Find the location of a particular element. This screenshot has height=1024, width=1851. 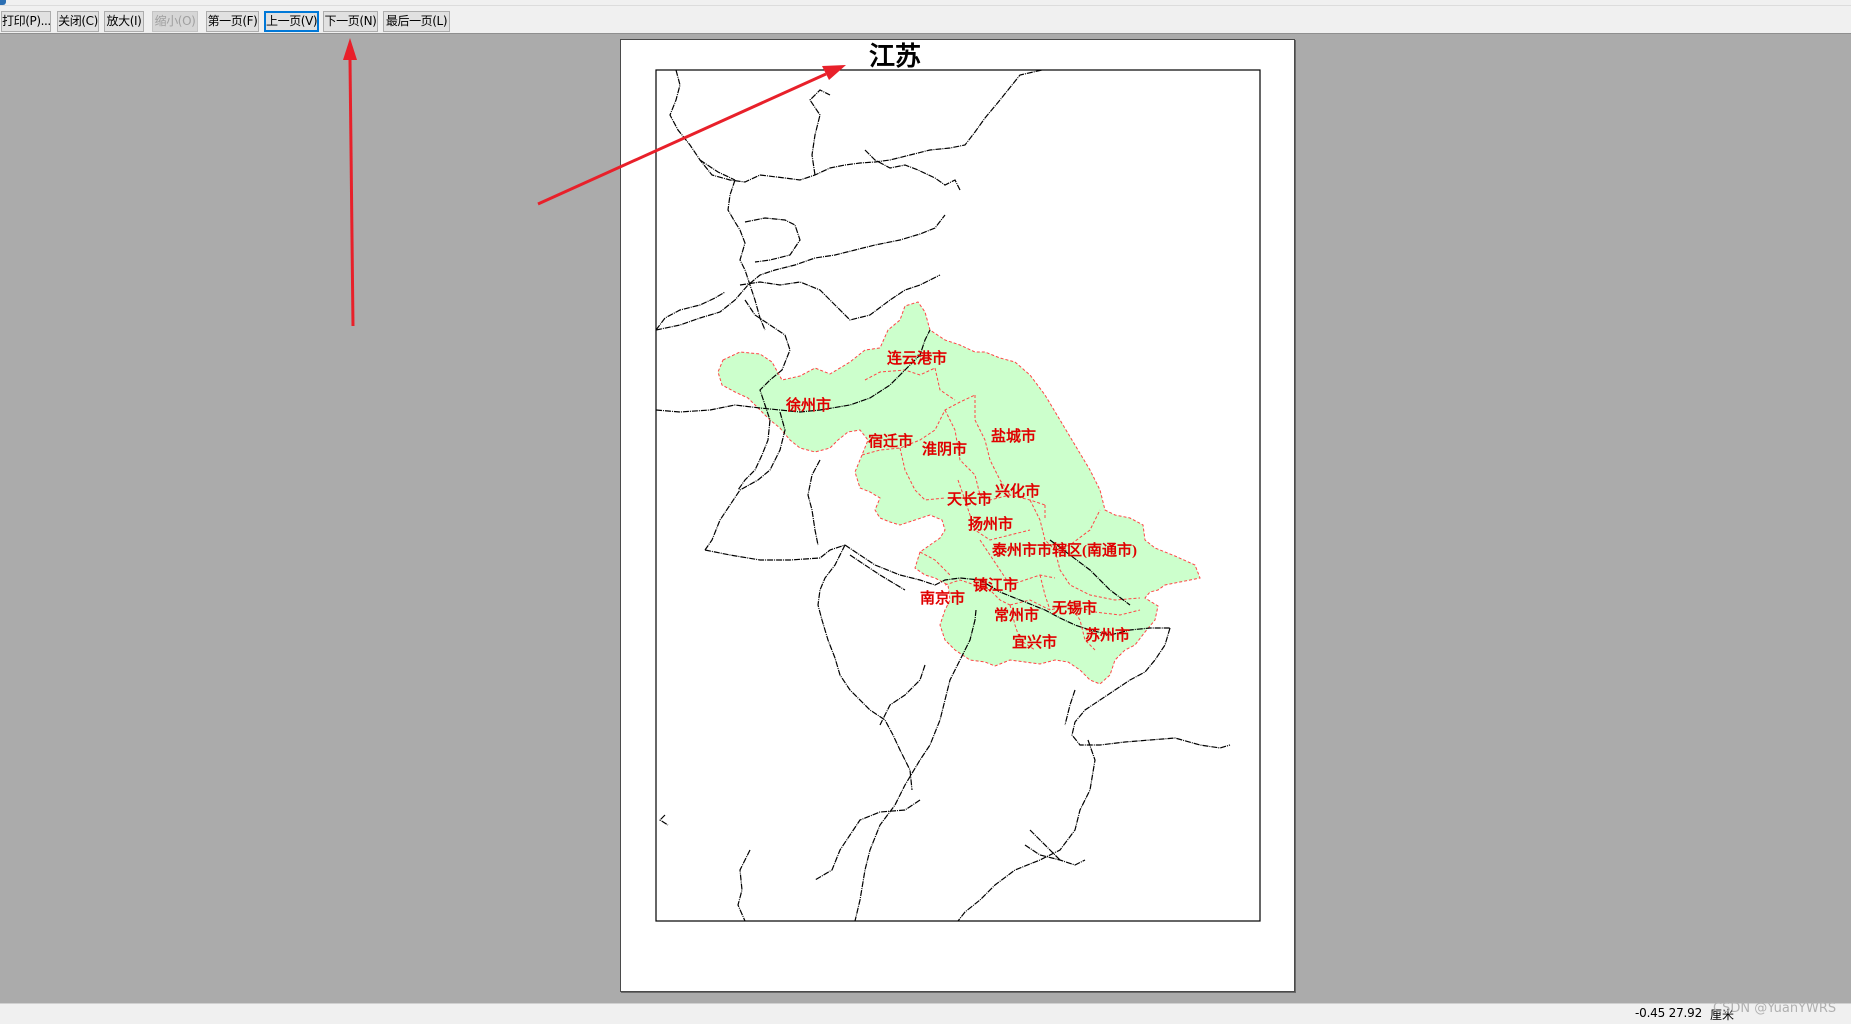

arrow-to-title is located at coordinates (682, 139).